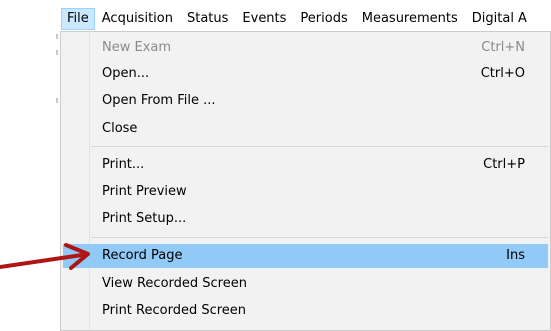 The height and width of the screenshot is (331, 551). Describe the element at coordinates (137, 19) in the screenshot. I see `menu-acquisition: Acquisition` at that location.